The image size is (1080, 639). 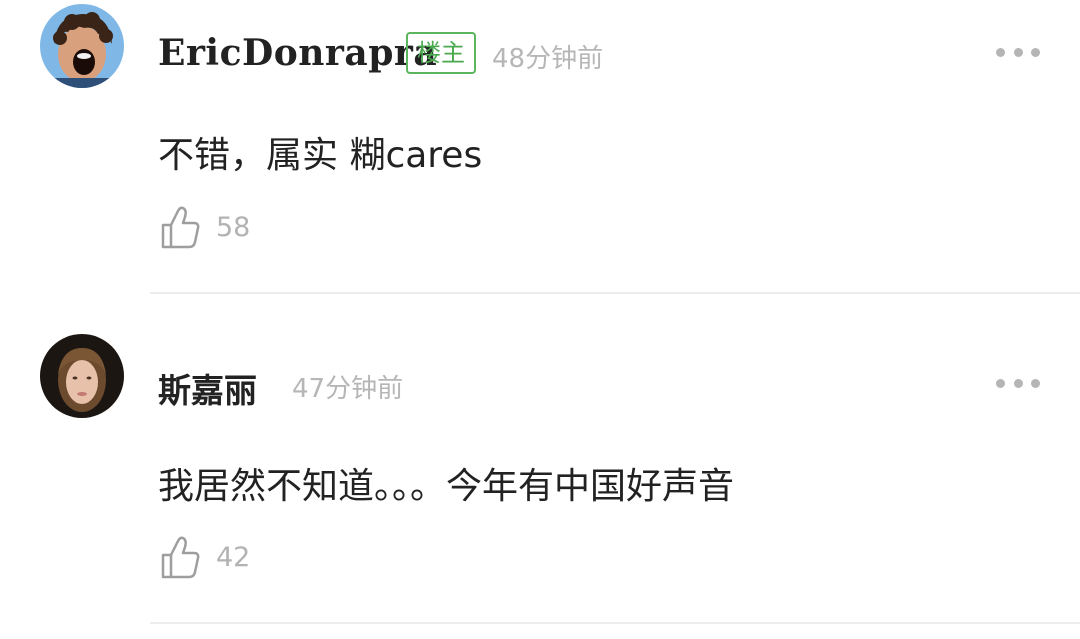 I want to click on like-button: 58, so click(x=205, y=227).